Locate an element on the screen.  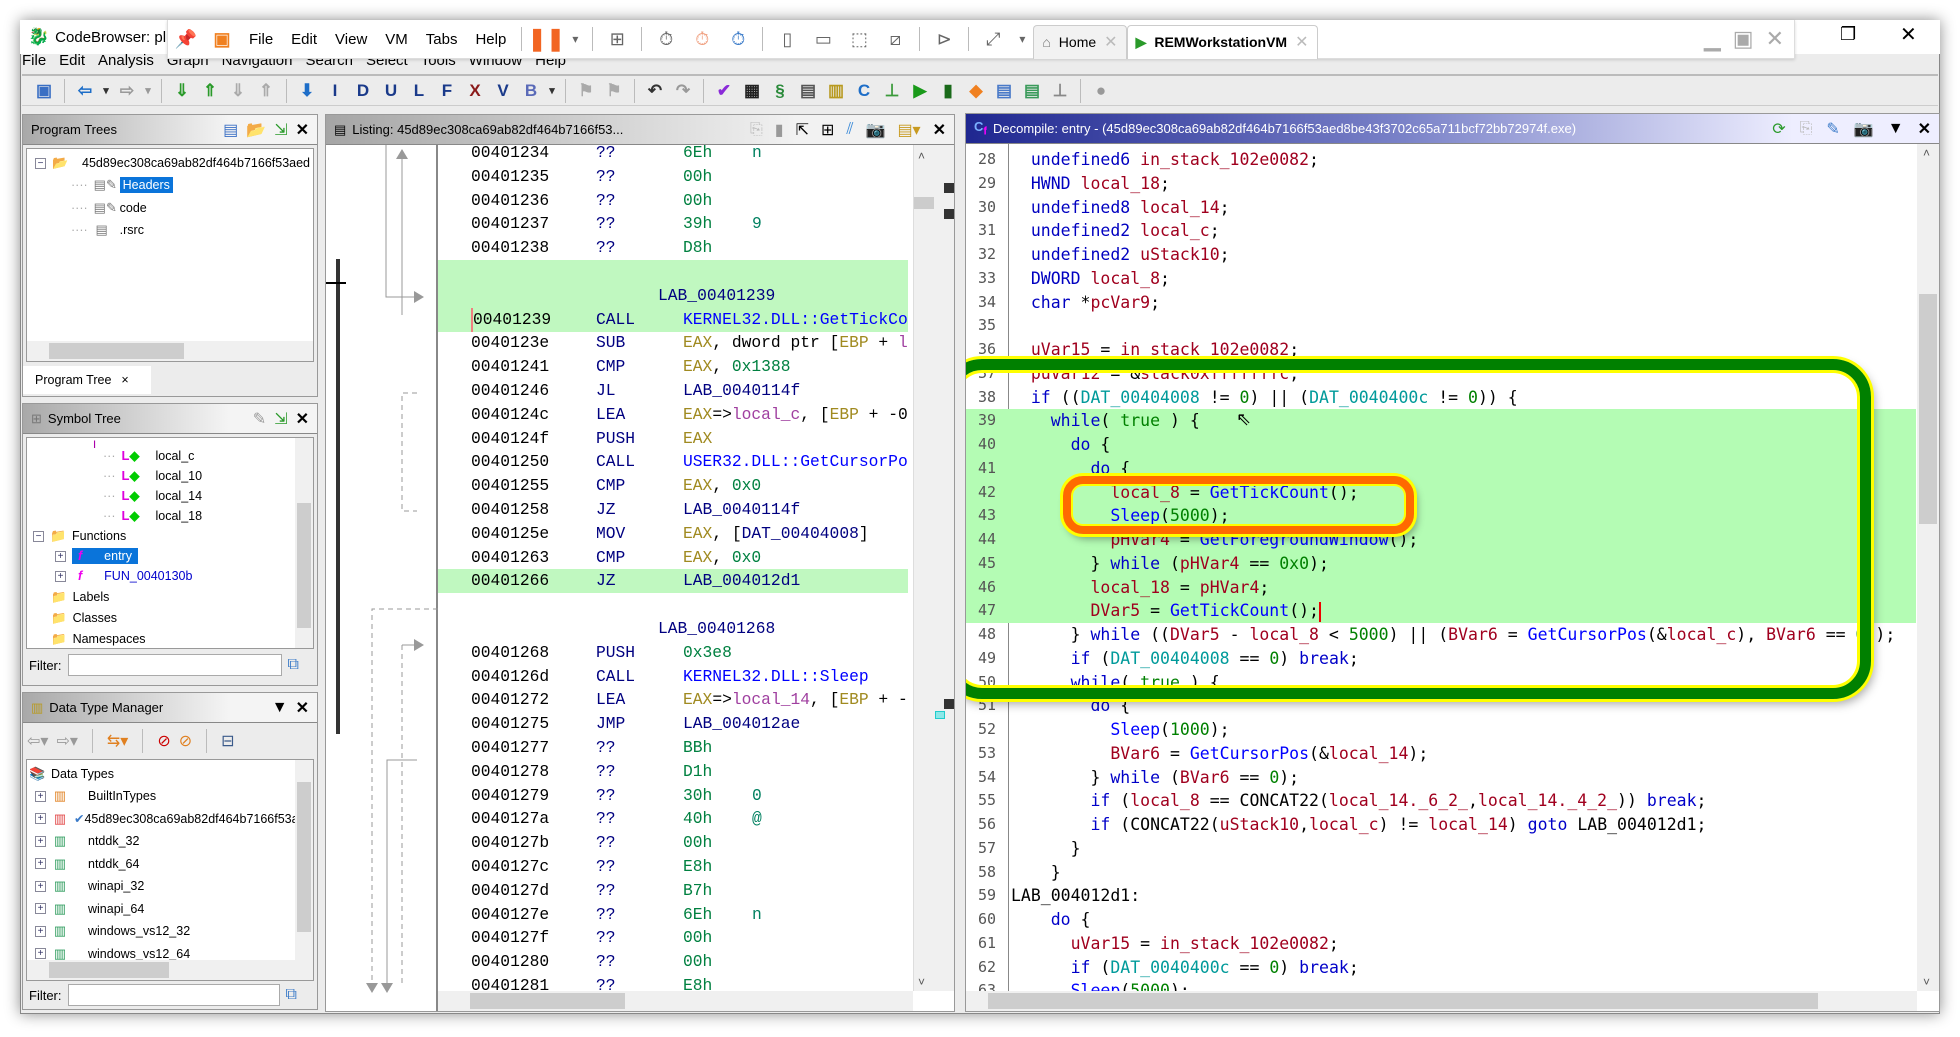
token-variable: local_18 is located at coordinates (1120, 183).